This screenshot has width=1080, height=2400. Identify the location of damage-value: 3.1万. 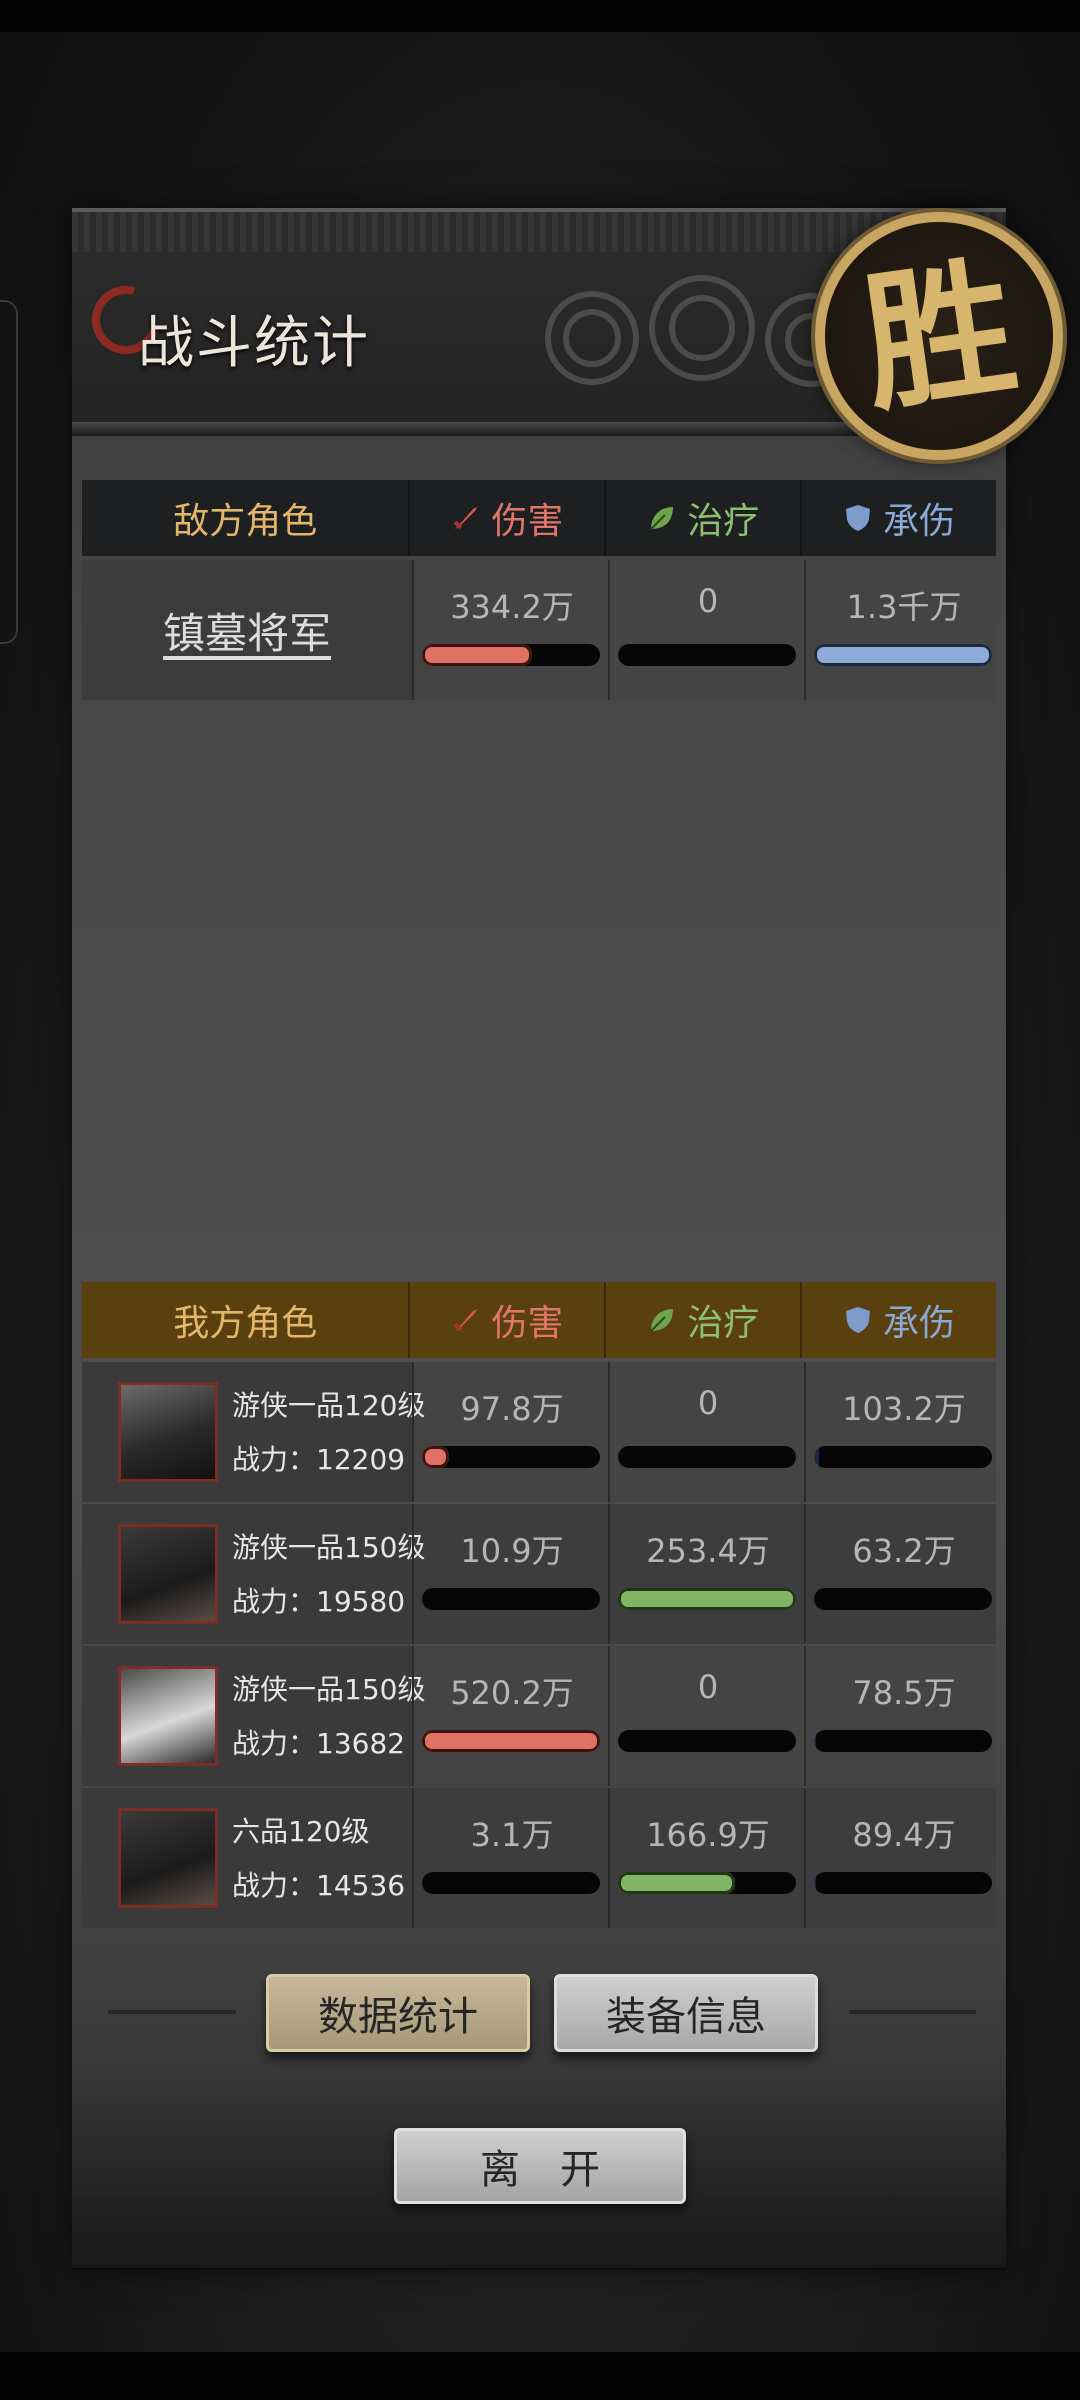
(512, 1835).